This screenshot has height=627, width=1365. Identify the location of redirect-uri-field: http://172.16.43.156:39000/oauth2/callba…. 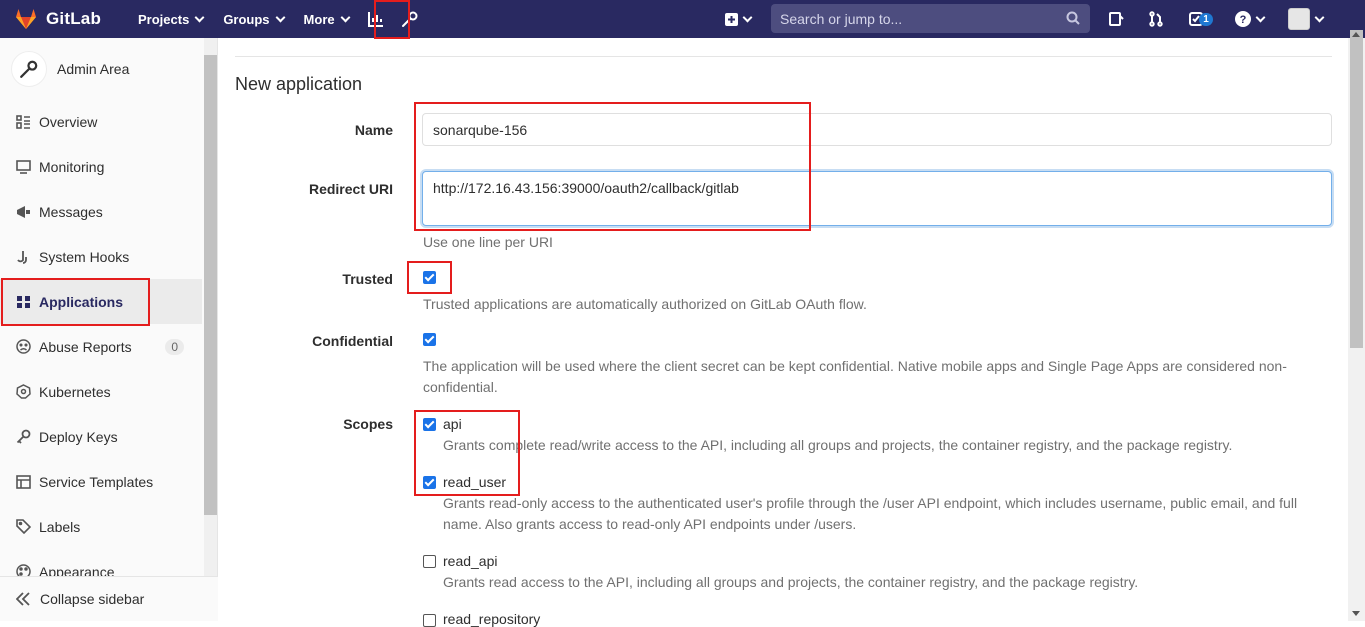
(877, 198).